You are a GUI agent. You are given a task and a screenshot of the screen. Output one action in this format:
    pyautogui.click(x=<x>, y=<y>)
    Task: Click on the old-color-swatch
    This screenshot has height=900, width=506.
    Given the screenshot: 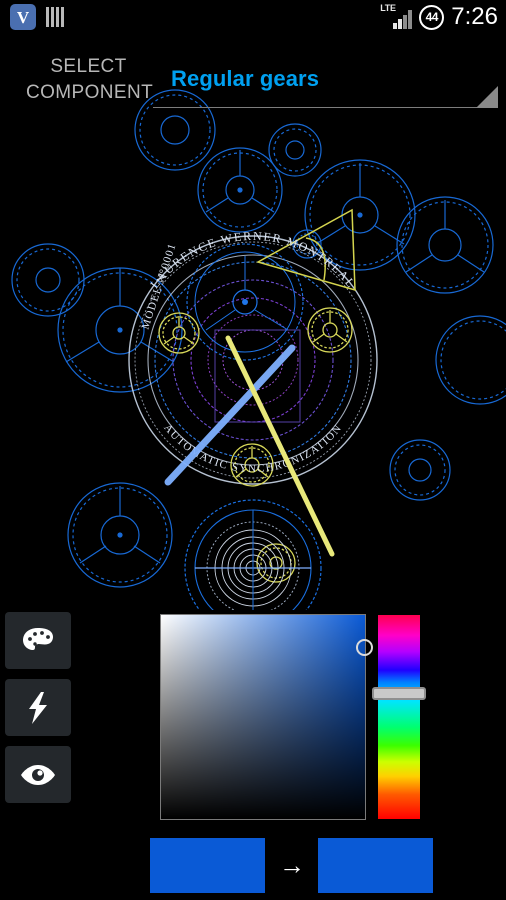 What is the action you would take?
    pyautogui.click(x=207, y=865)
    